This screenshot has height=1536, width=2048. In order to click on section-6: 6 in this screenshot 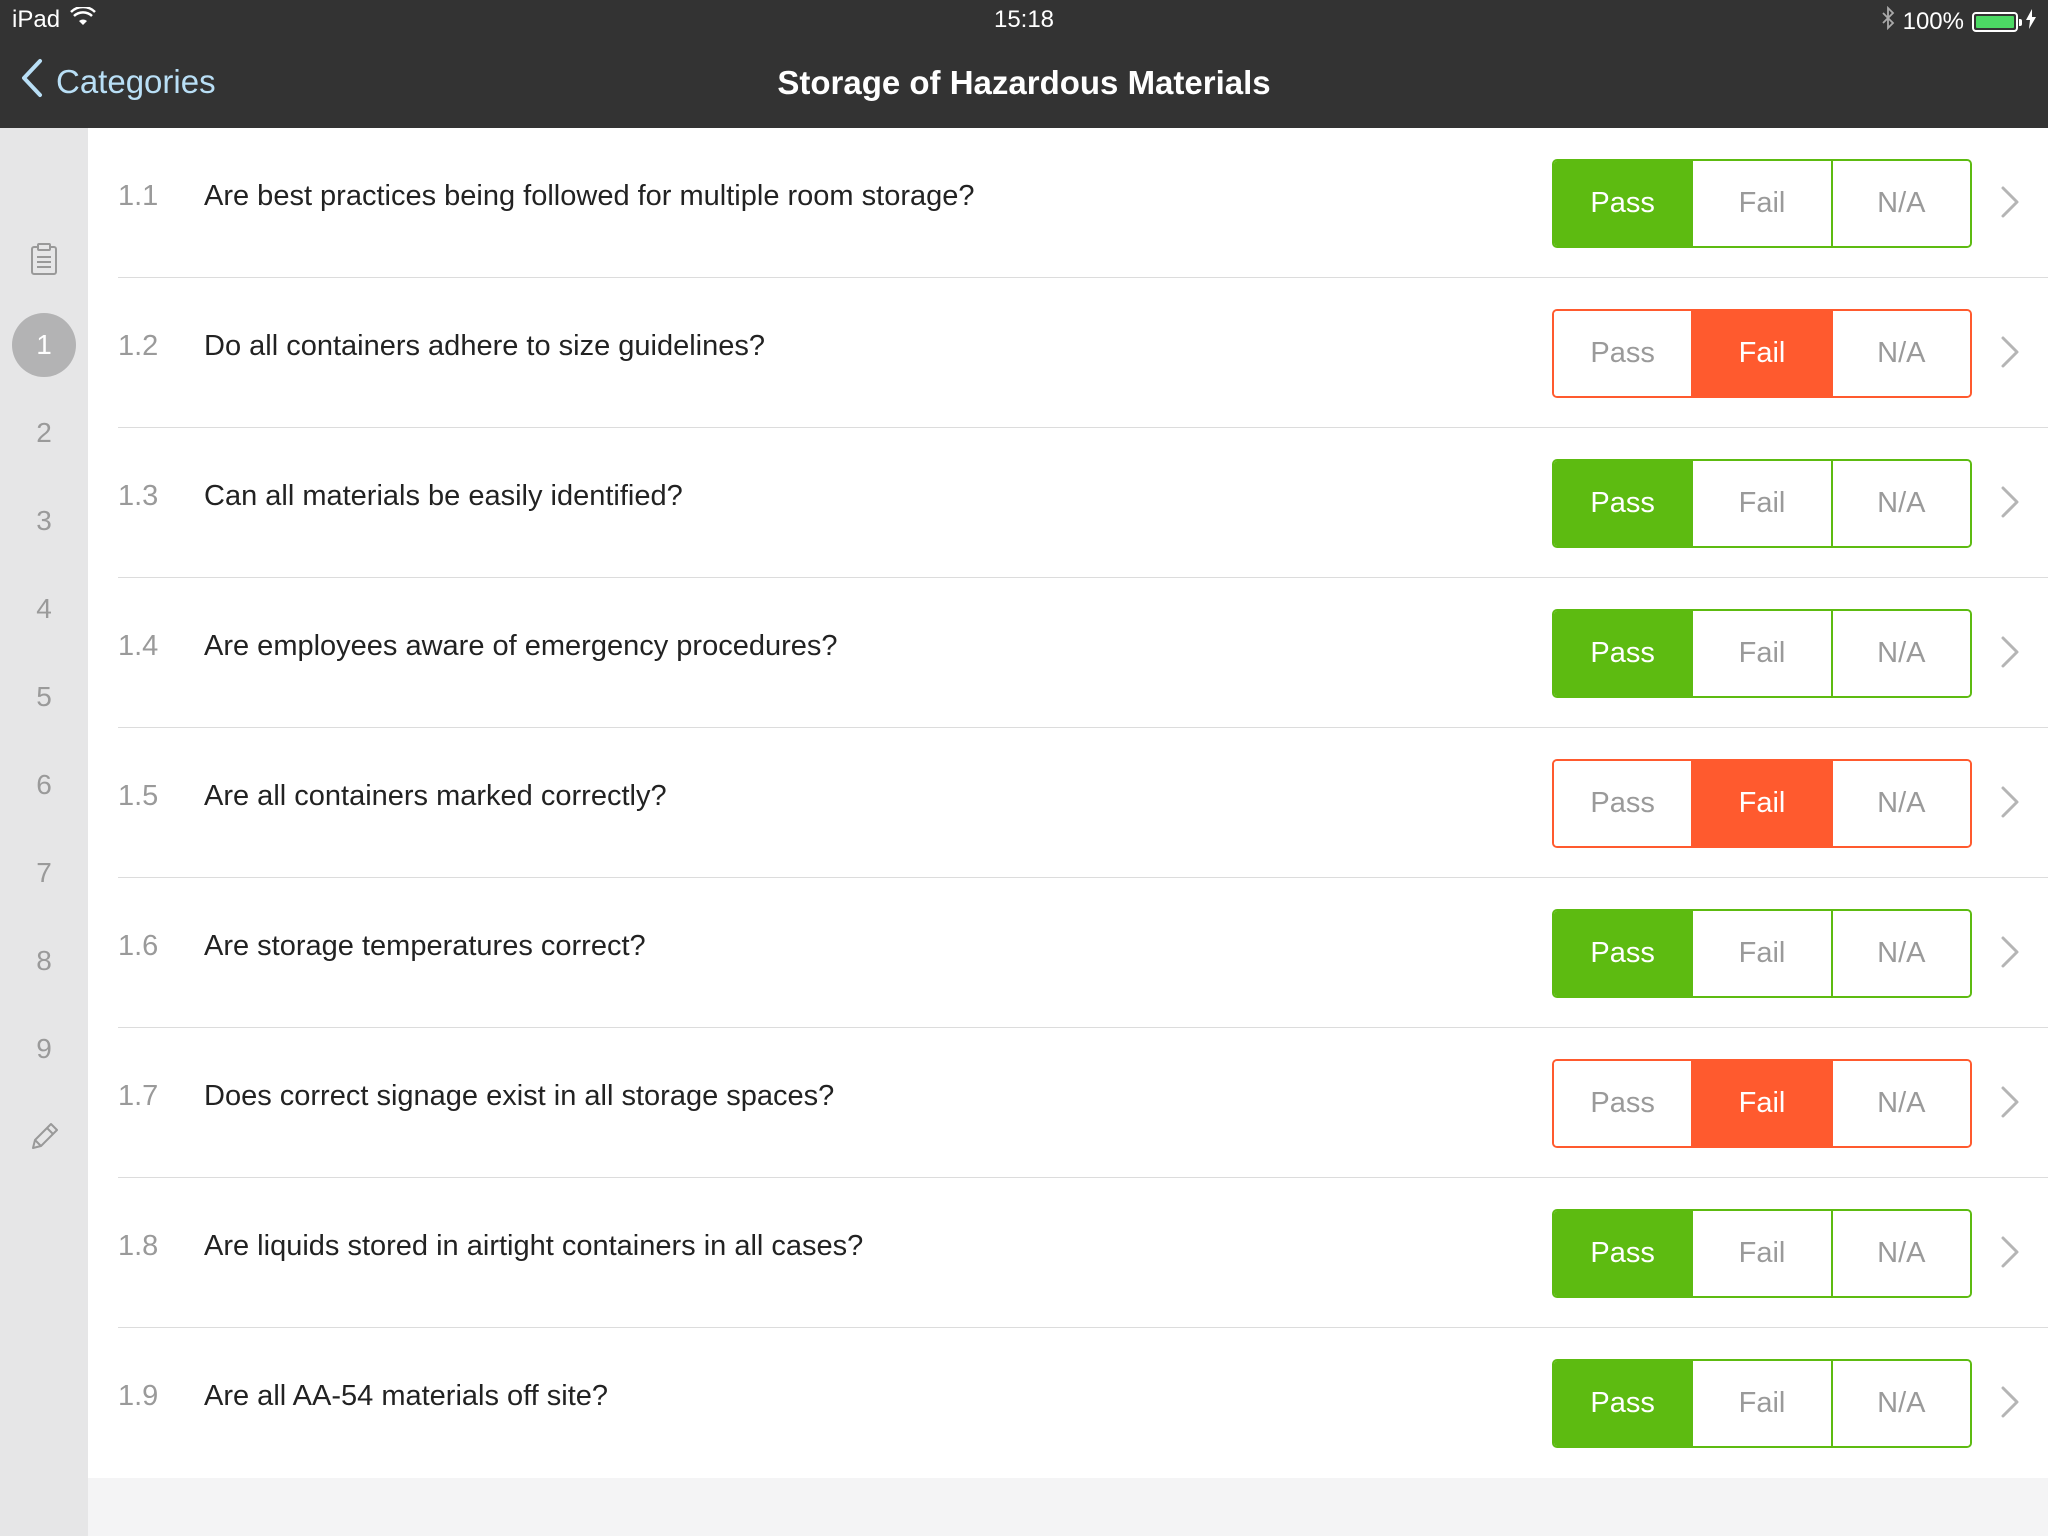, I will do `click(44, 785)`.